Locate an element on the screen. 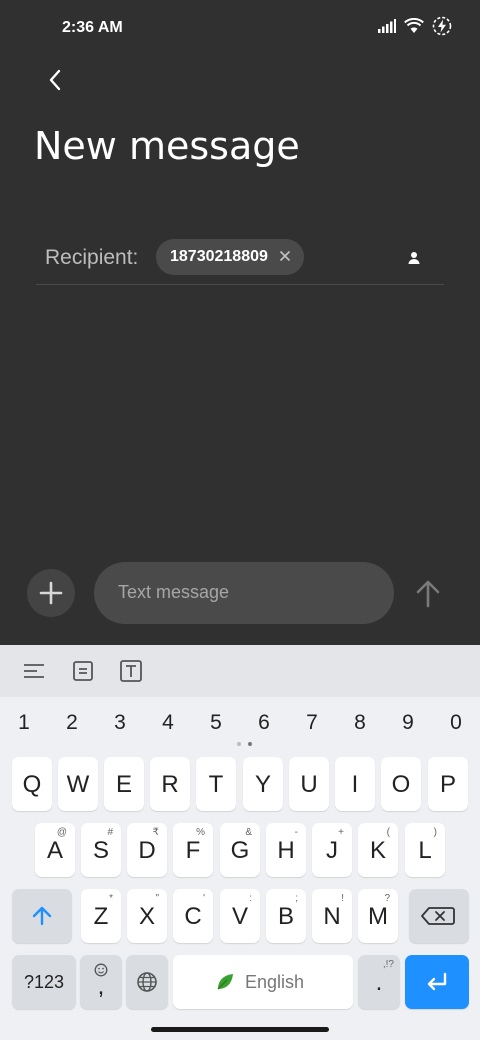  key-n: ! N is located at coordinates (332, 916).